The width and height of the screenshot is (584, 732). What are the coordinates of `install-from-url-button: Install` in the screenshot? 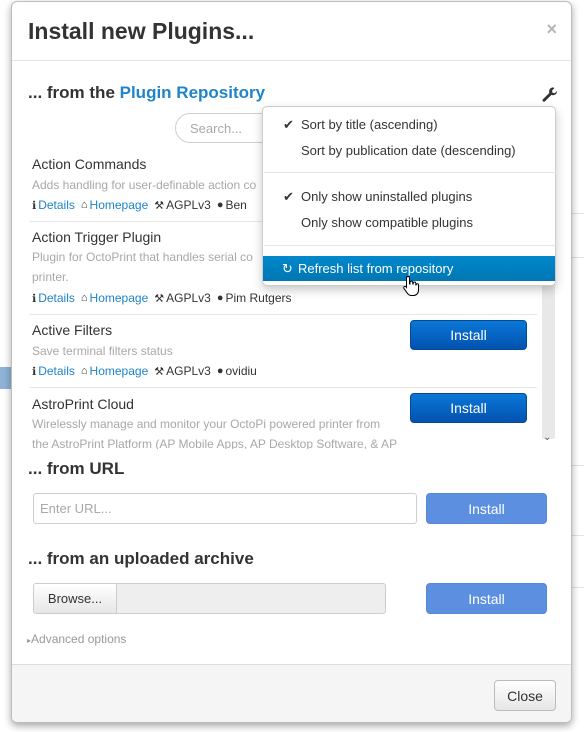 It's located at (486, 508).